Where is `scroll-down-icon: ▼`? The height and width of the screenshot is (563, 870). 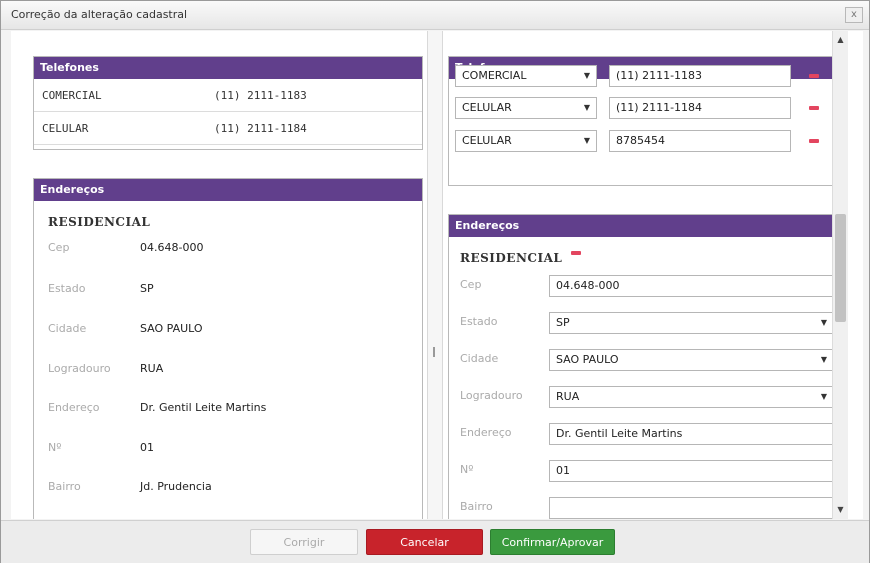
scroll-down-icon: ▼ is located at coordinates (840, 510).